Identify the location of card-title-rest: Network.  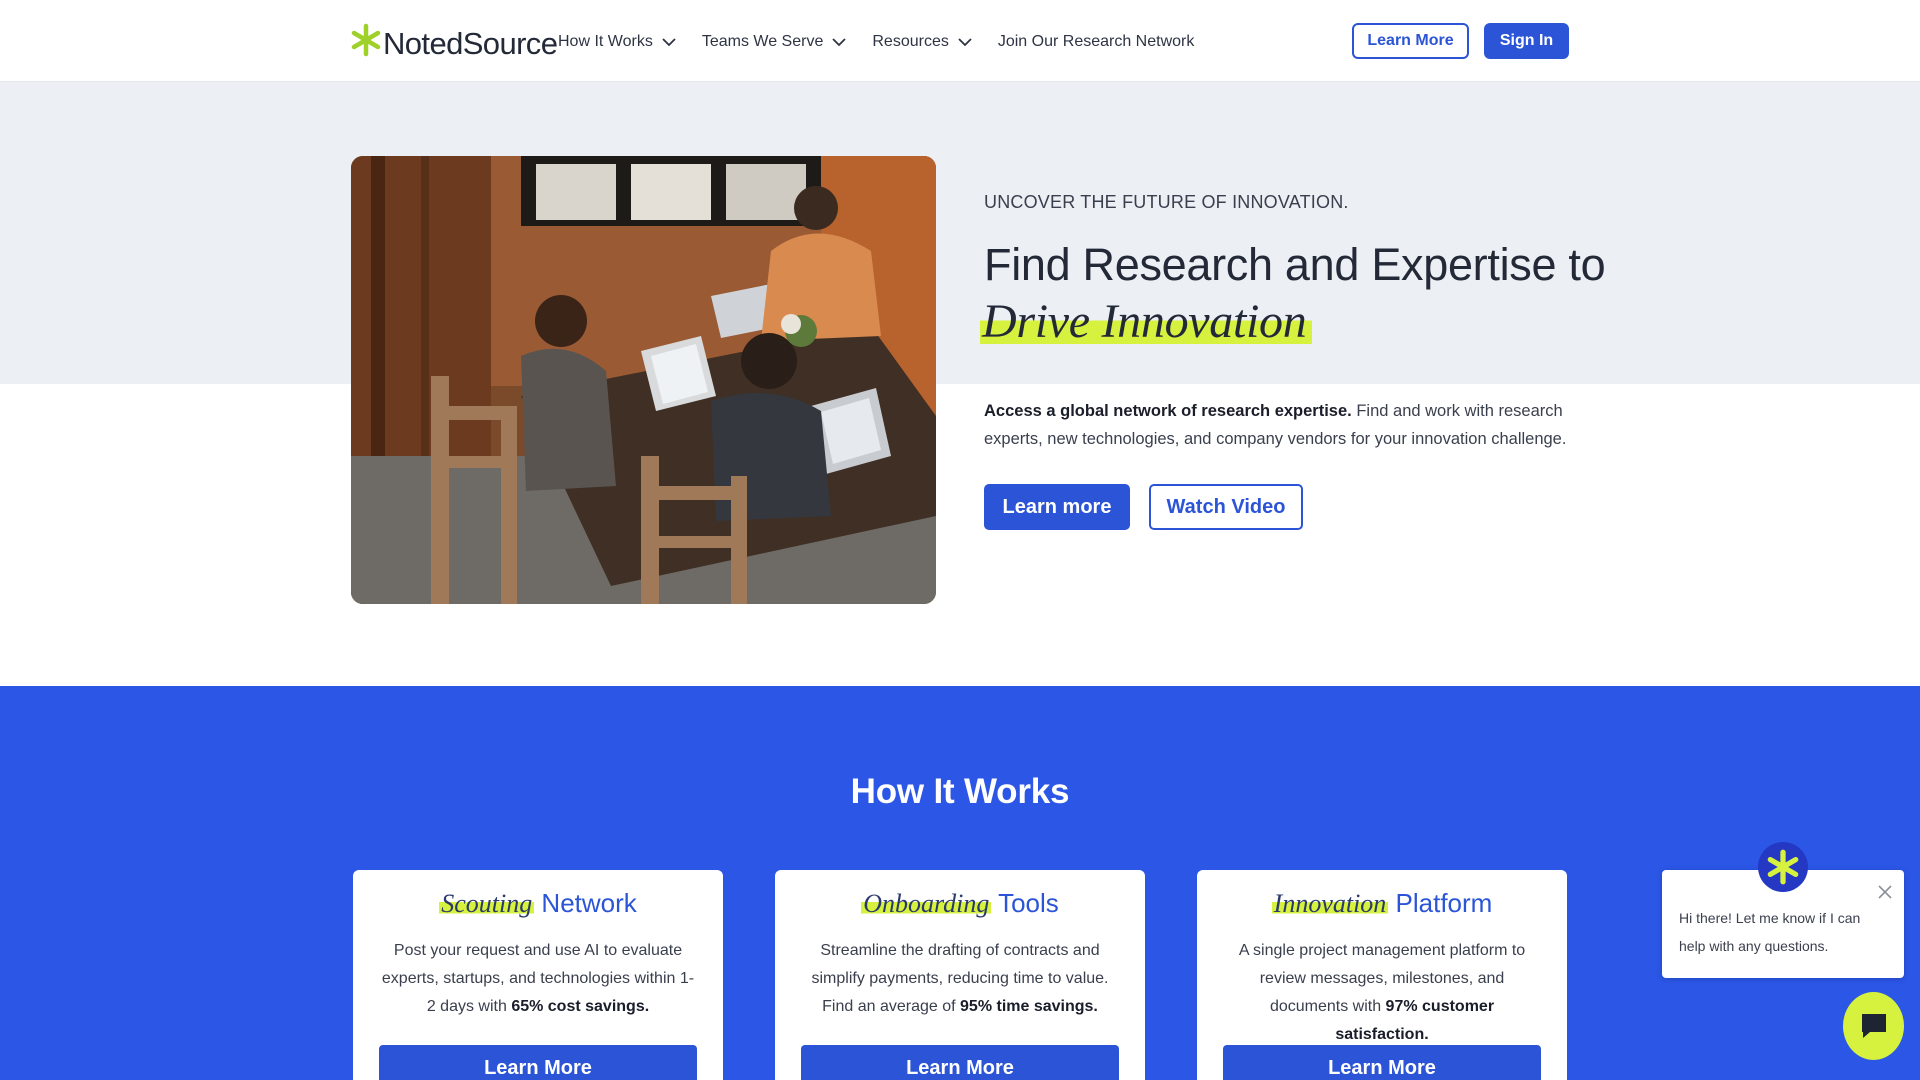
(585, 903).